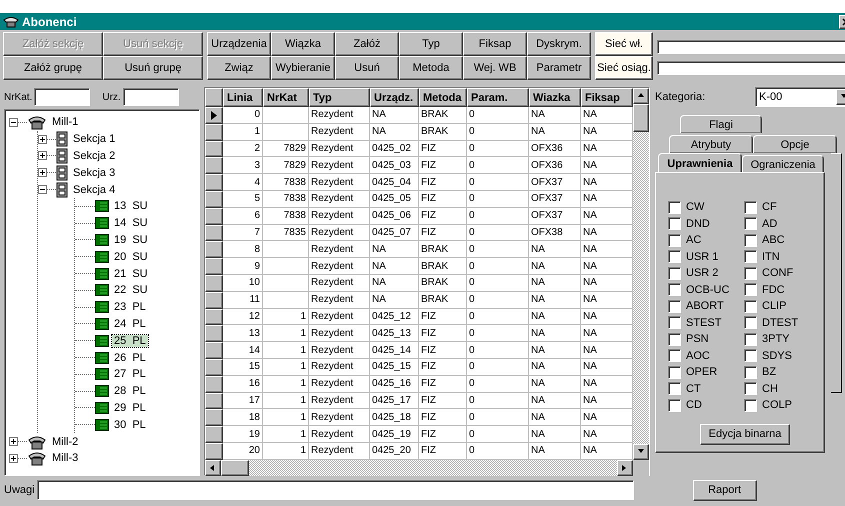 The width and height of the screenshot is (845, 506). I want to click on tree-item: Mill-1, so click(65, 122).